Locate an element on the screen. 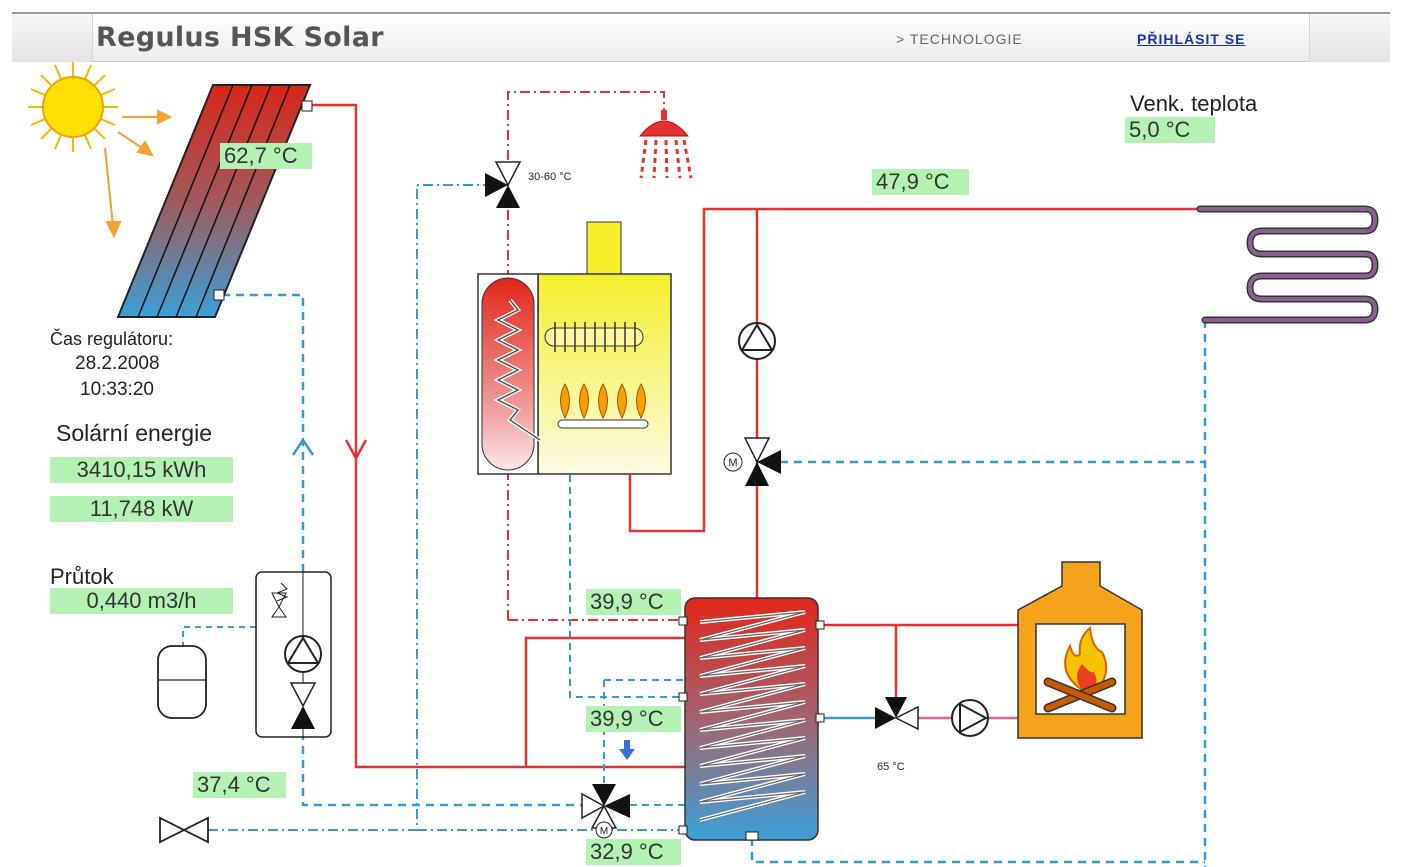 This screenshot has height=867, width=1402. pipe-boiler-cold is located at coordinates (627, 586).